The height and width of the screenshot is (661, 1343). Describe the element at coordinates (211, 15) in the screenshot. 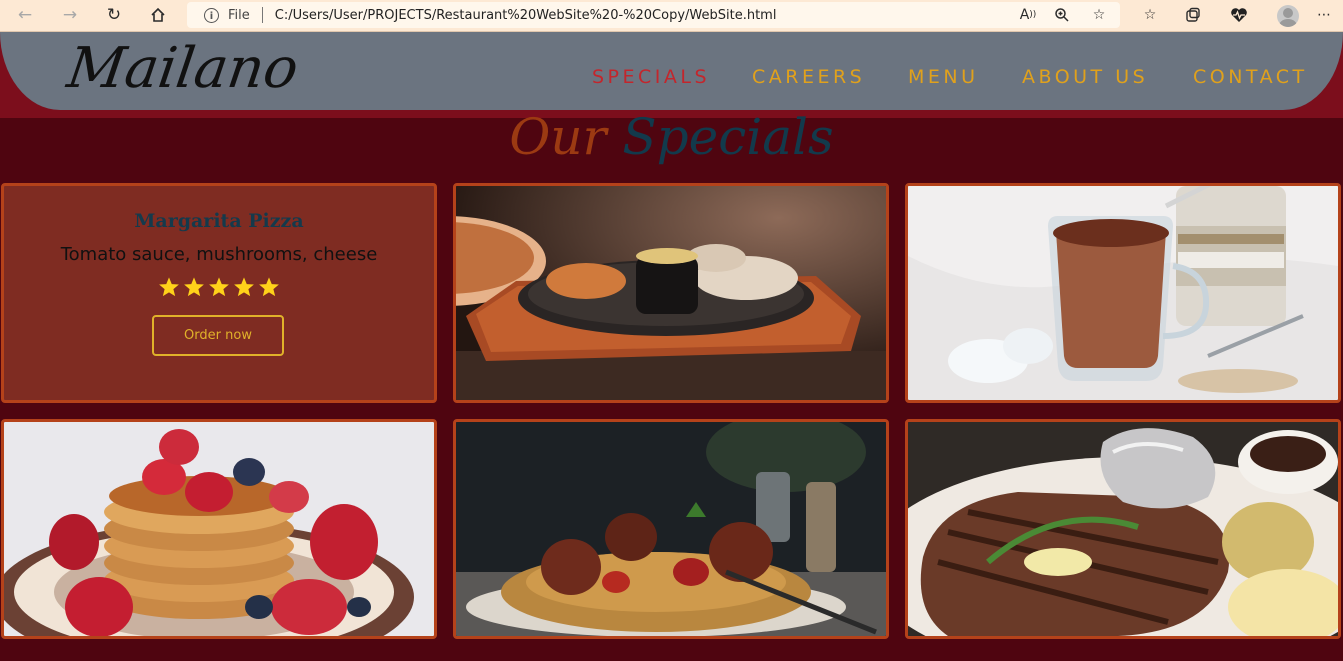

I see `info-icon: i` at that location.